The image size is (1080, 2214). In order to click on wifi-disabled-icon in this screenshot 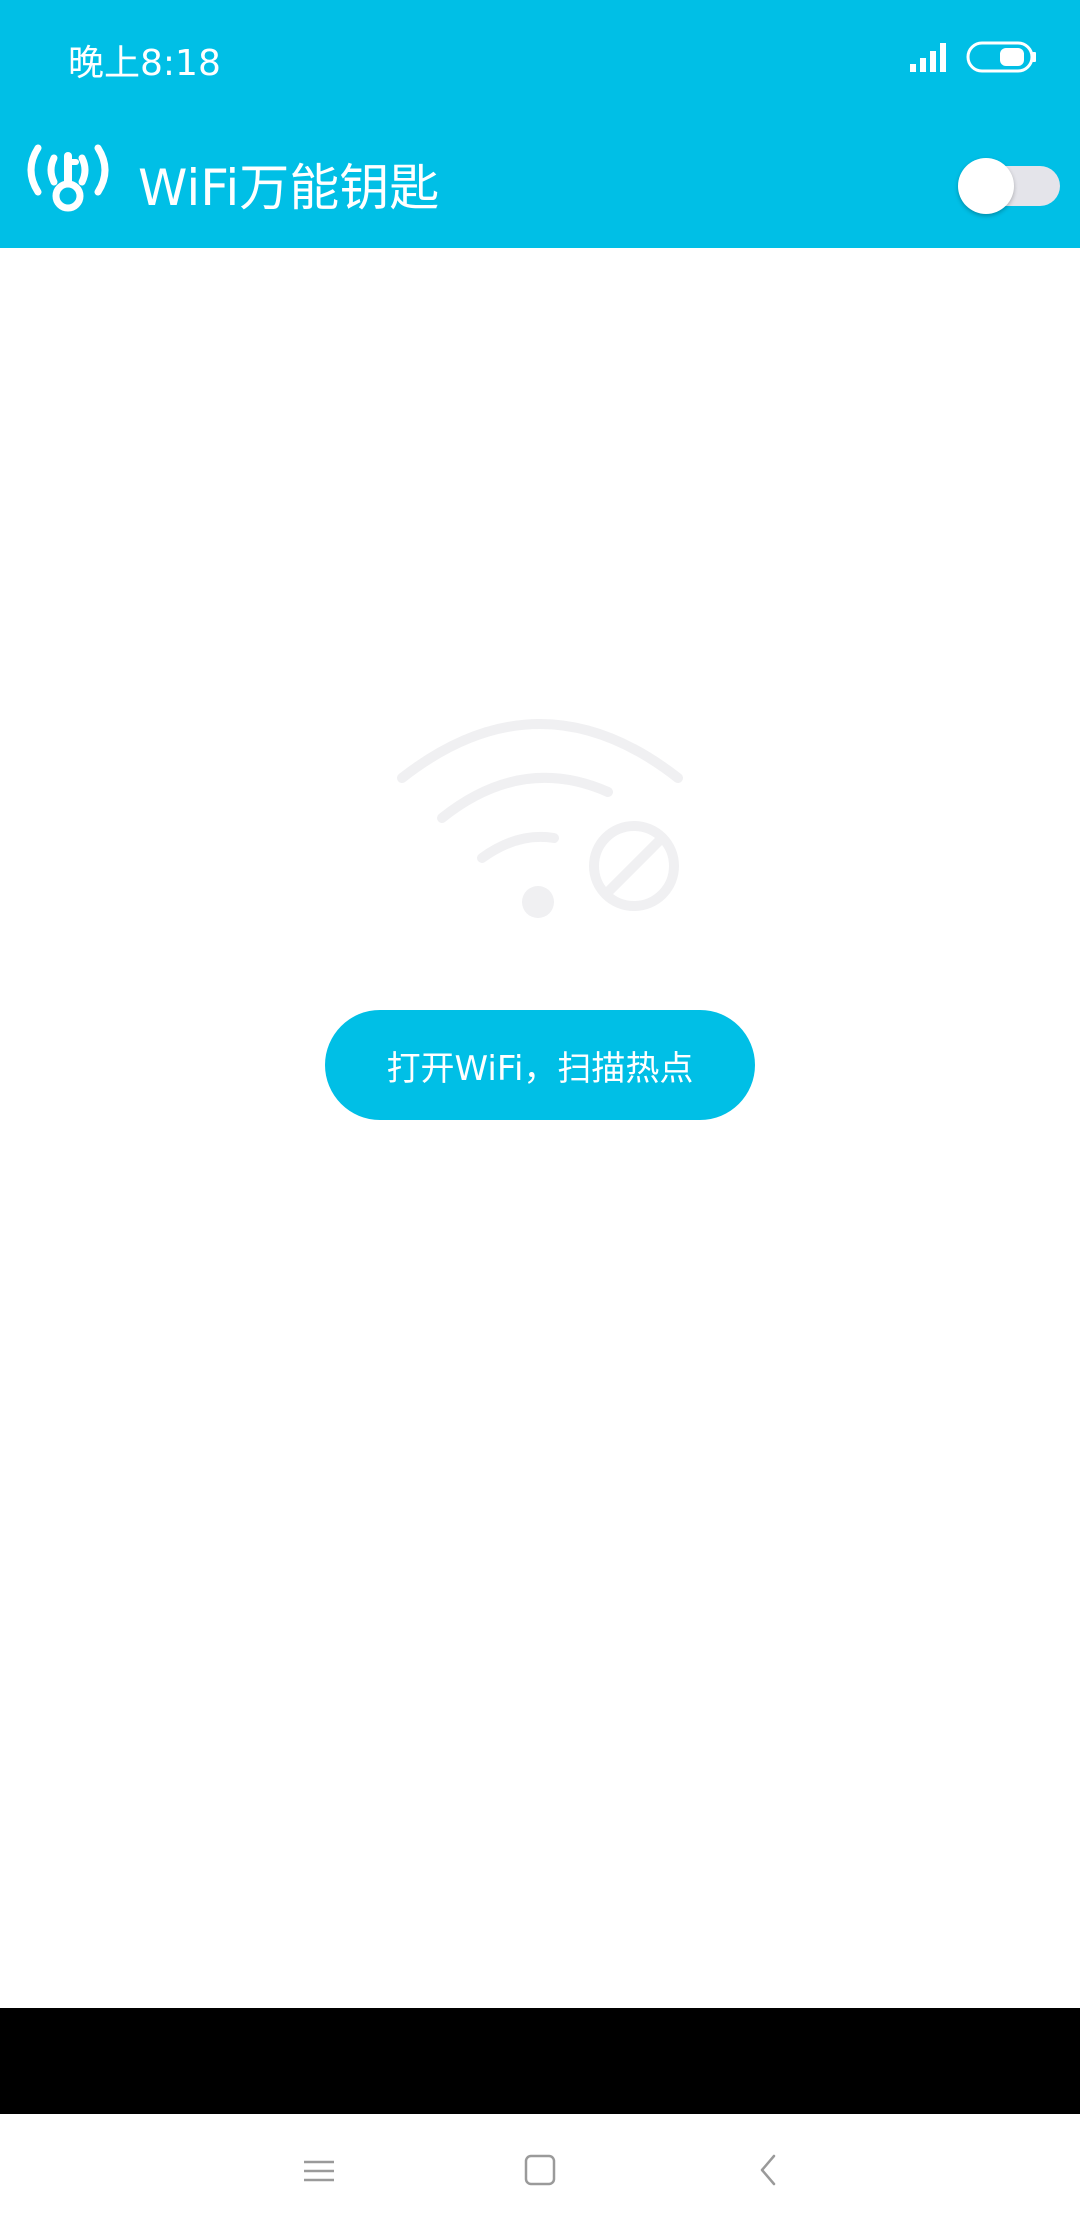, I will do `click(540, 818)`.